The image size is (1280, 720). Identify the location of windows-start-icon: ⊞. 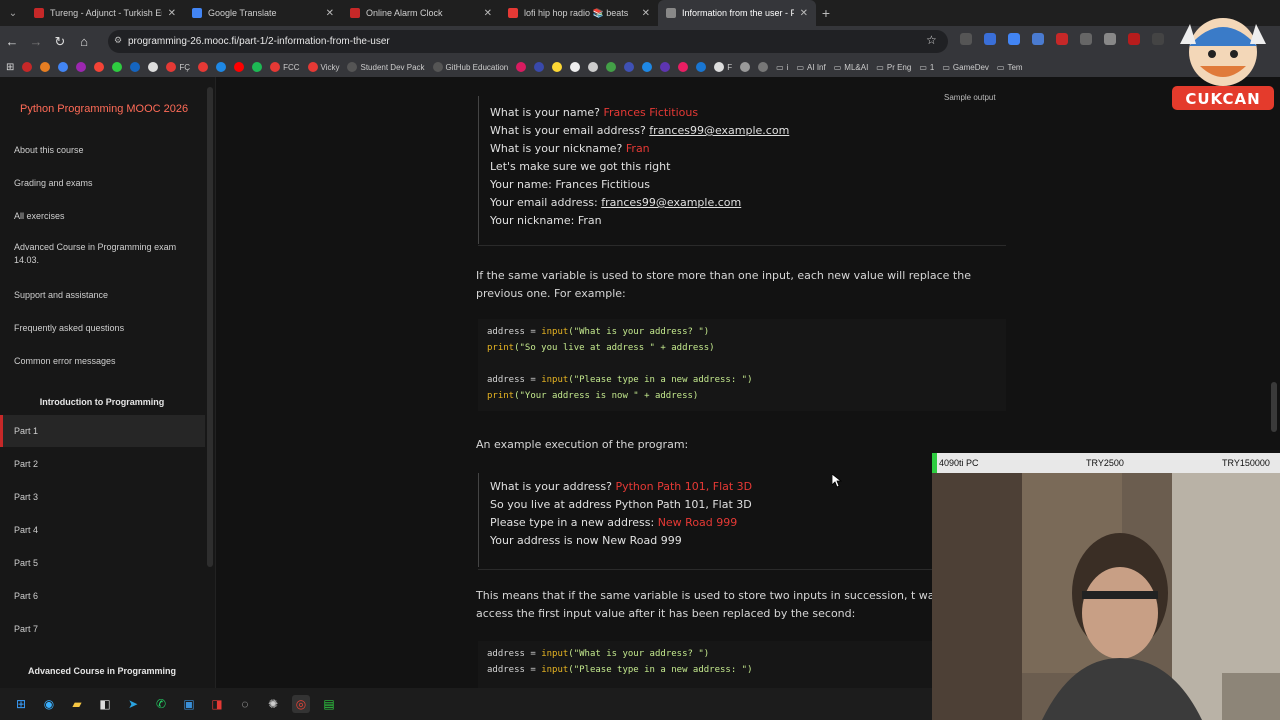
(21, 704).